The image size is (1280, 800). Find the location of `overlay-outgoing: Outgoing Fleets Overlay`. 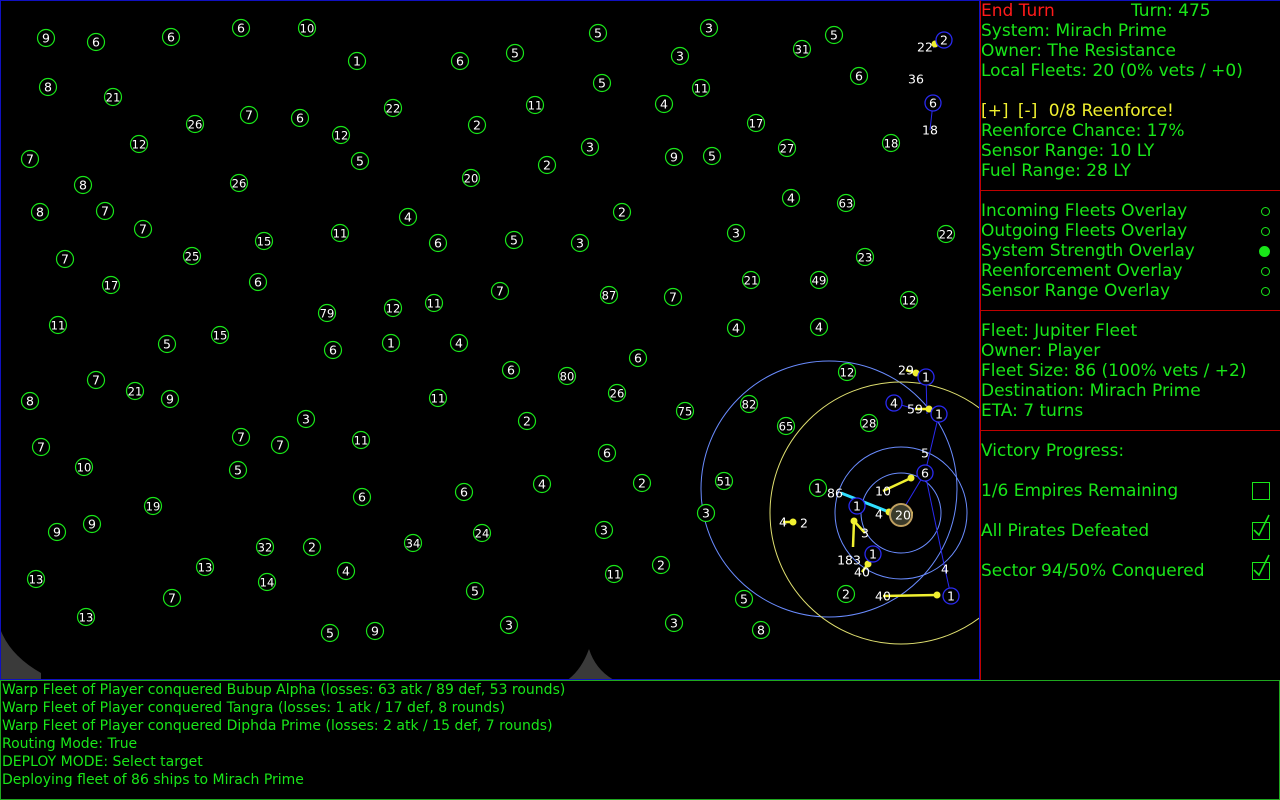

overlay-outgoing: Outgoing Fleets Overlay is located at coordinates (1130, 231).